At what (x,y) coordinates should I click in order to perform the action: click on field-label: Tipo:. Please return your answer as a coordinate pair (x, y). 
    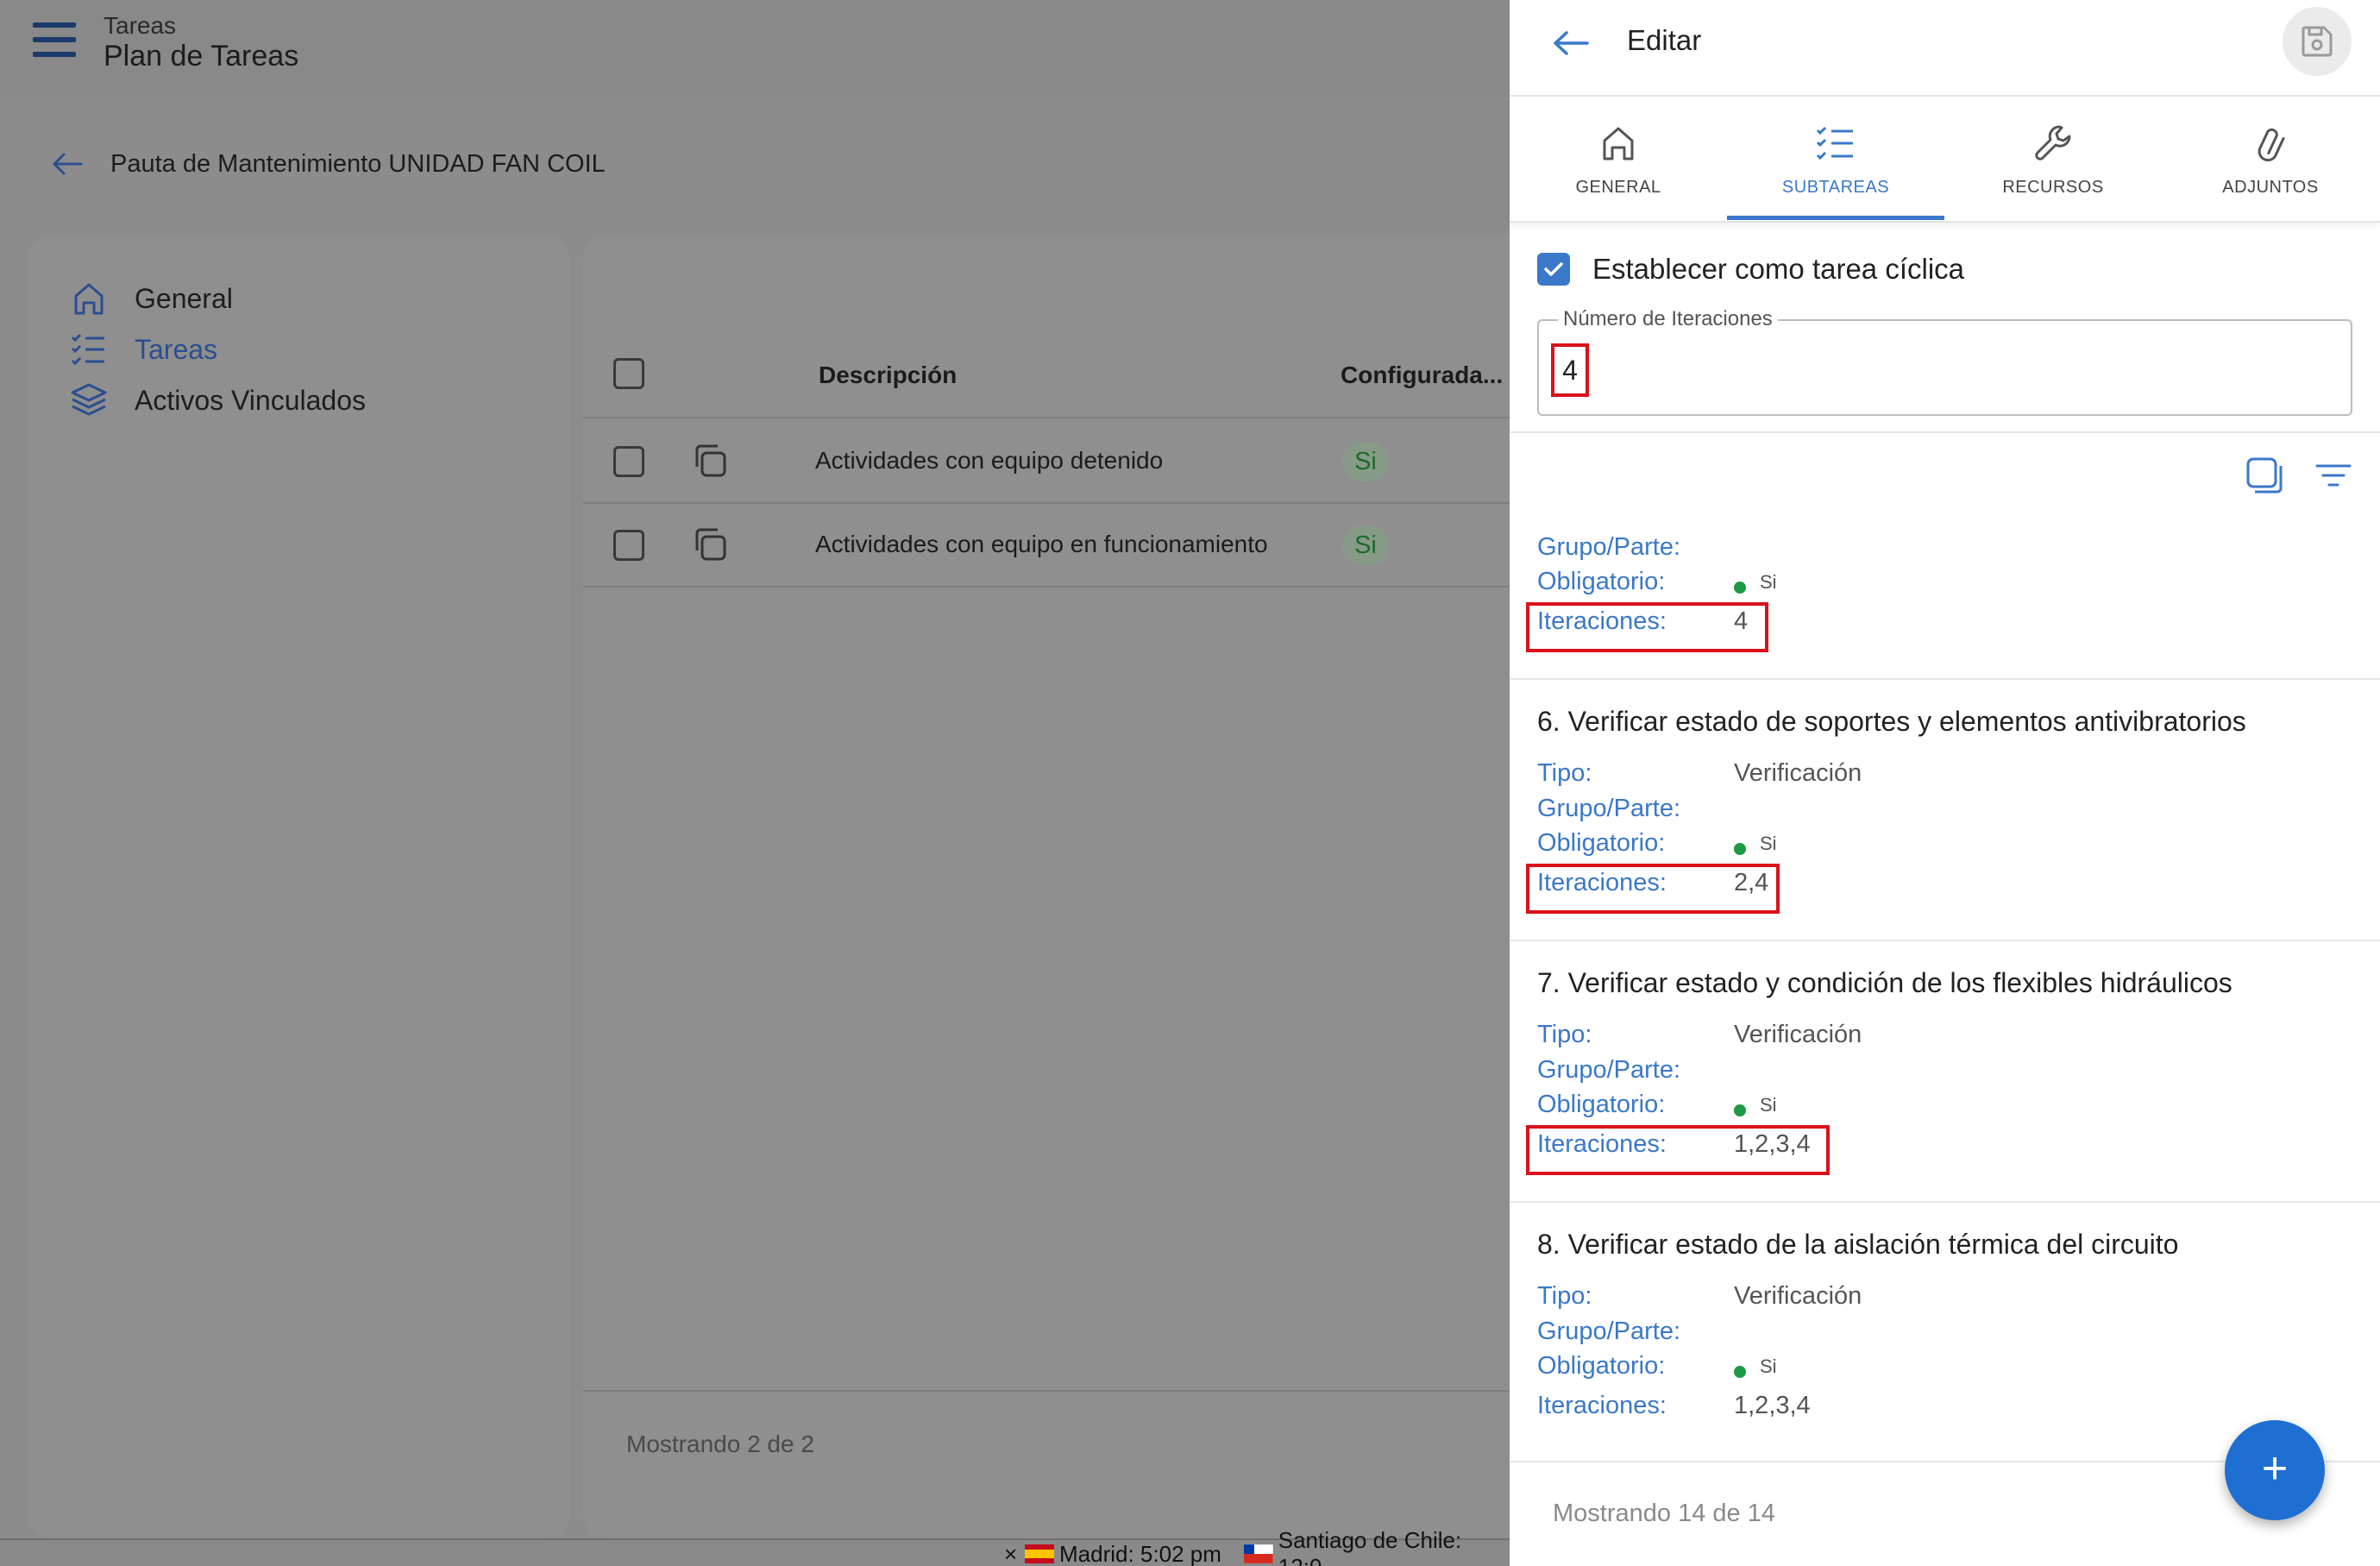
    Looking at the image, I should click on (1565, 1296).